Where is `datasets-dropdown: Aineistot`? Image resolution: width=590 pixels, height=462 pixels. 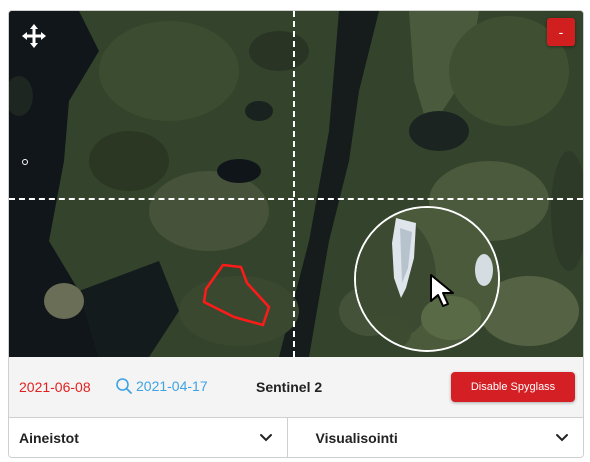 datasets-dropdown: Aineistot is located at coordinates (148, 437).